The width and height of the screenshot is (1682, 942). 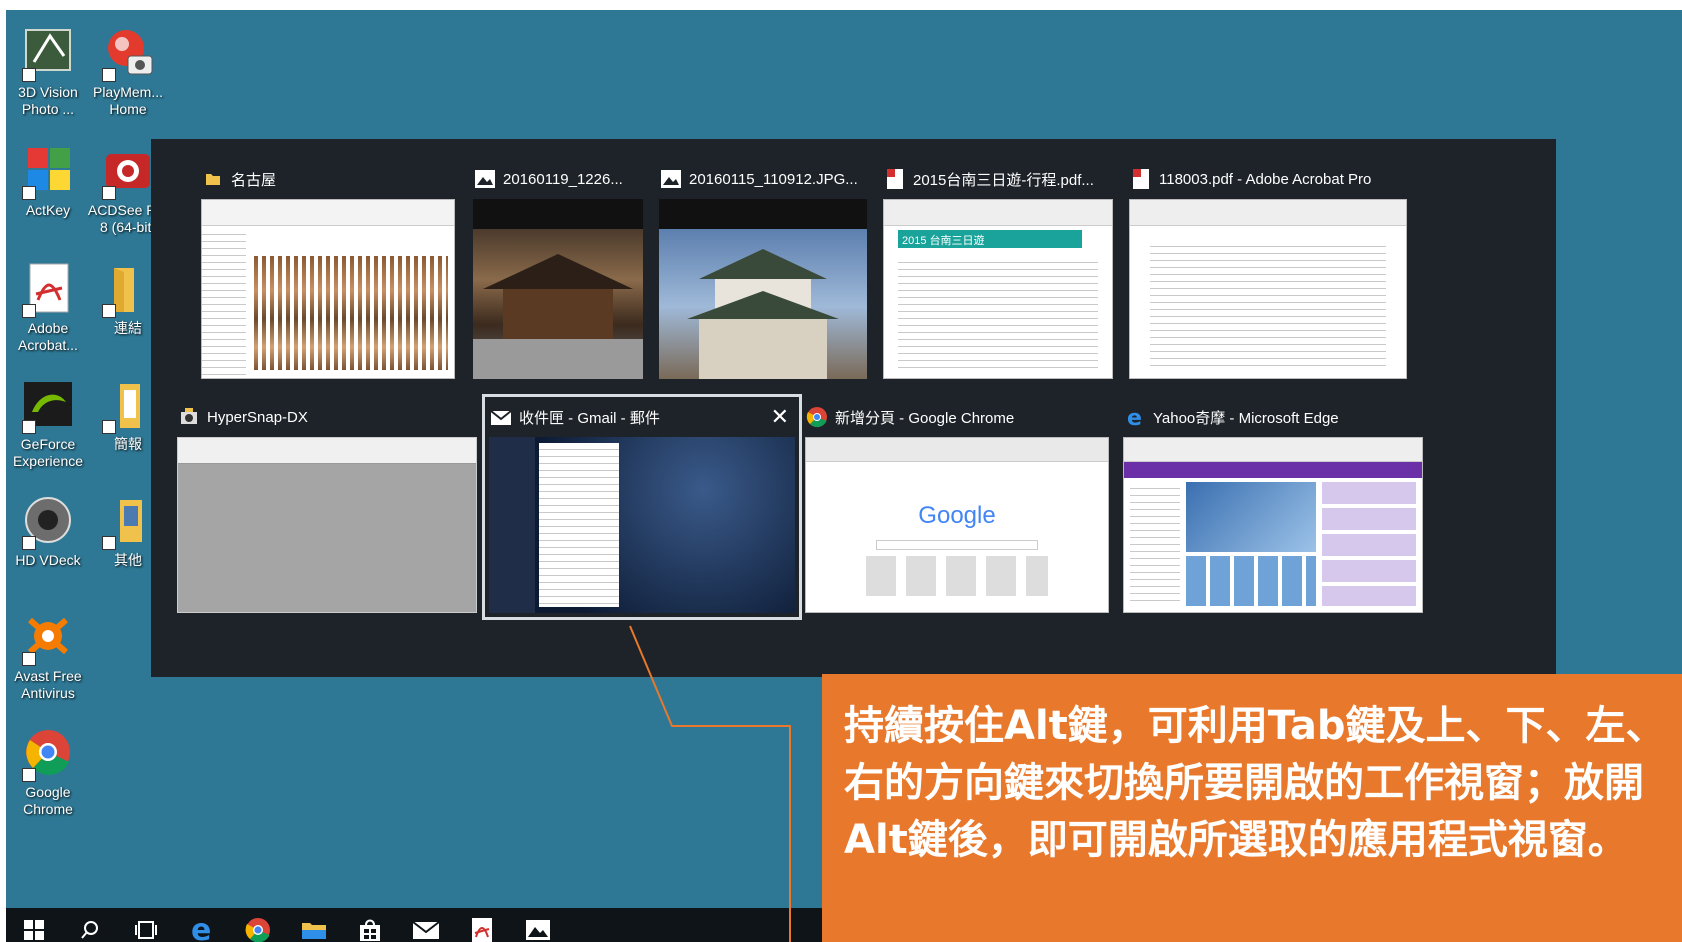 What do you see at coordinates (48, 210) in the screenshot?
I see `desktop-icon-label: ActKey` at bounding box center [48, 210].